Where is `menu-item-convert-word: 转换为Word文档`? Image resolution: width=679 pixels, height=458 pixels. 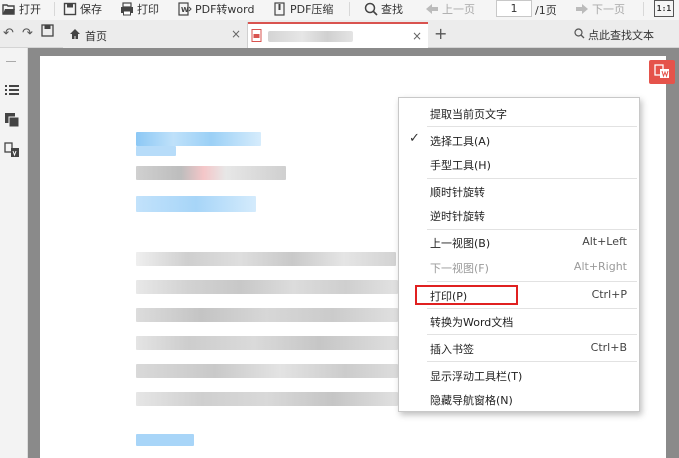
menu-item-convert-word: 转换为Word文档 is located at coordinates (519, 321).